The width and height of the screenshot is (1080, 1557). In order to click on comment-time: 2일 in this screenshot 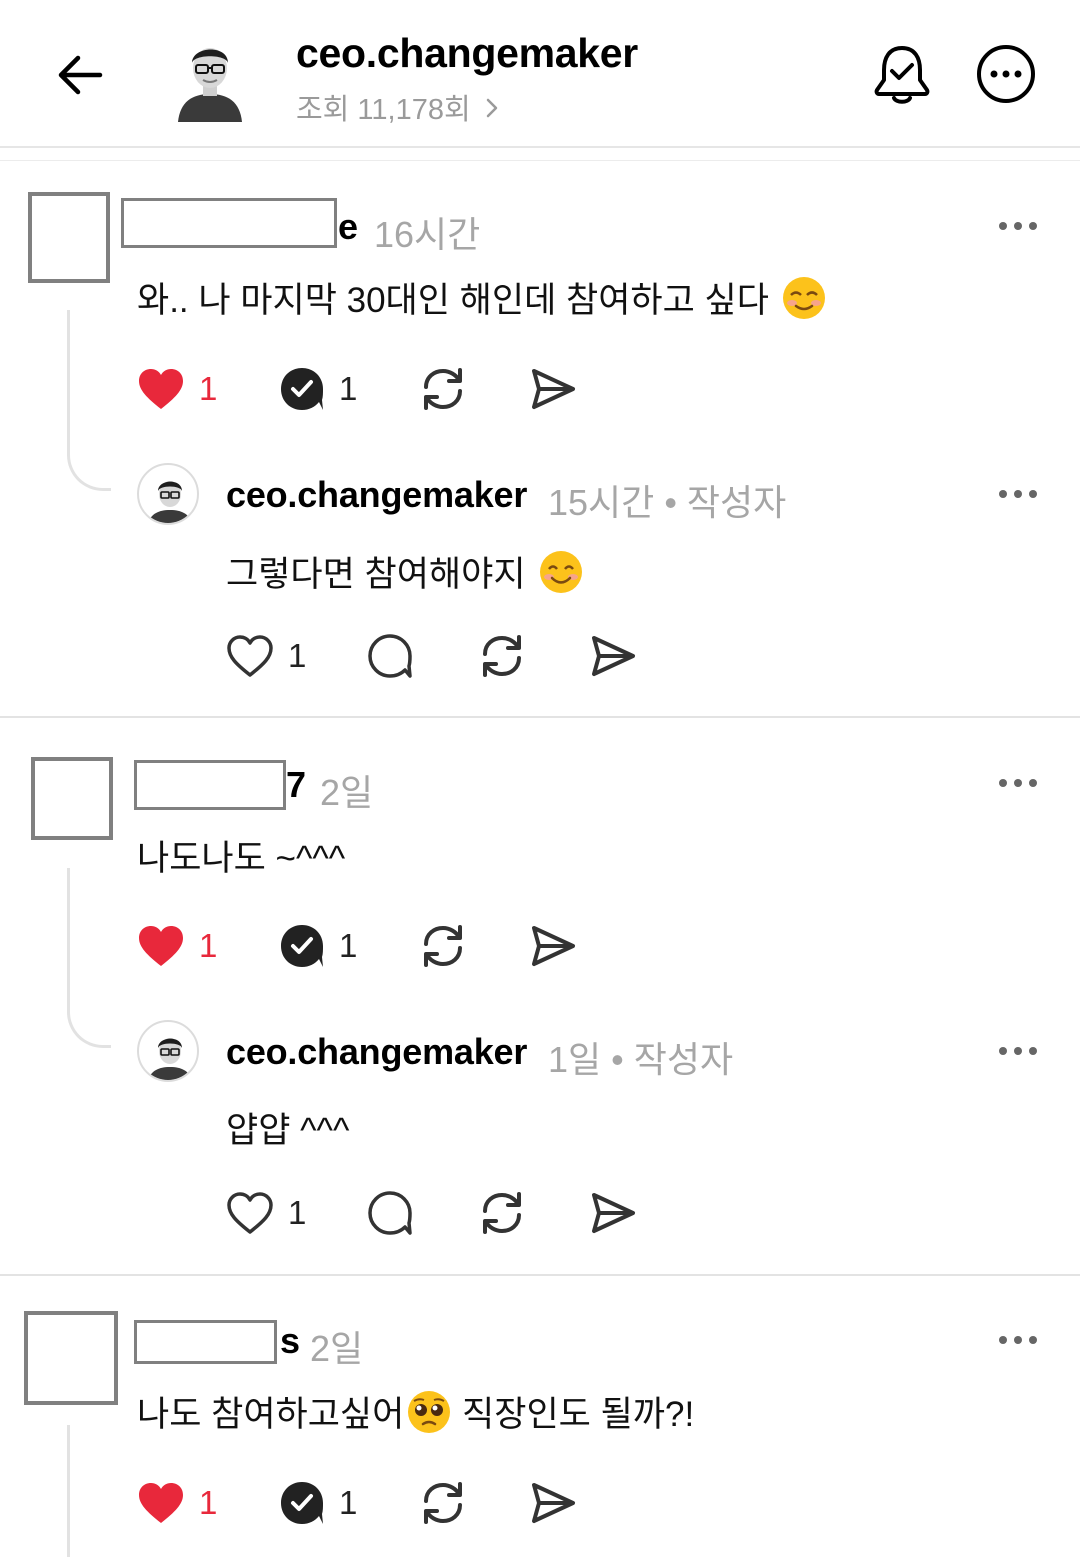, I will do `click(337, 1348)`.